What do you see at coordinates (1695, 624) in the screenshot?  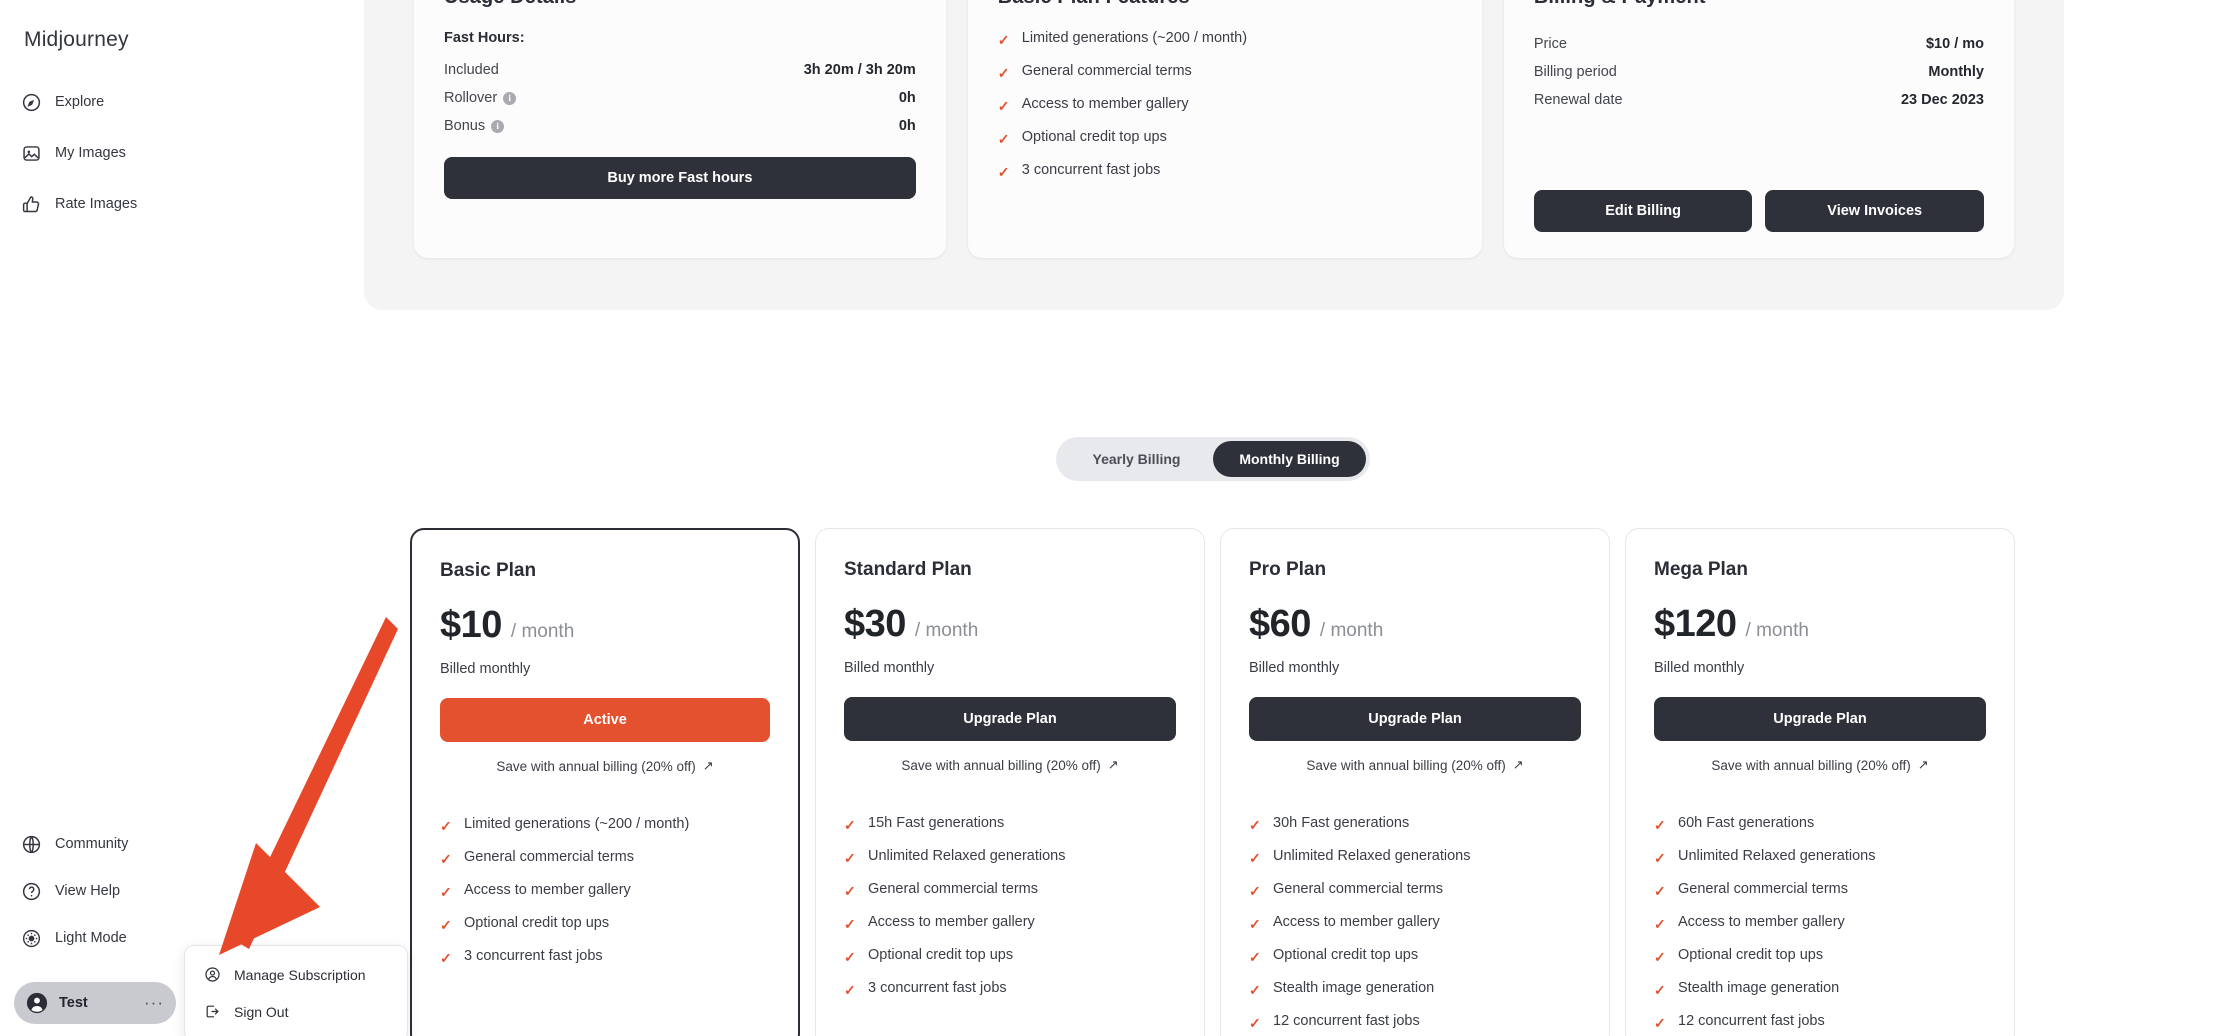 I see `plan-price-amount: $120` at bounding box center [1695, 624].